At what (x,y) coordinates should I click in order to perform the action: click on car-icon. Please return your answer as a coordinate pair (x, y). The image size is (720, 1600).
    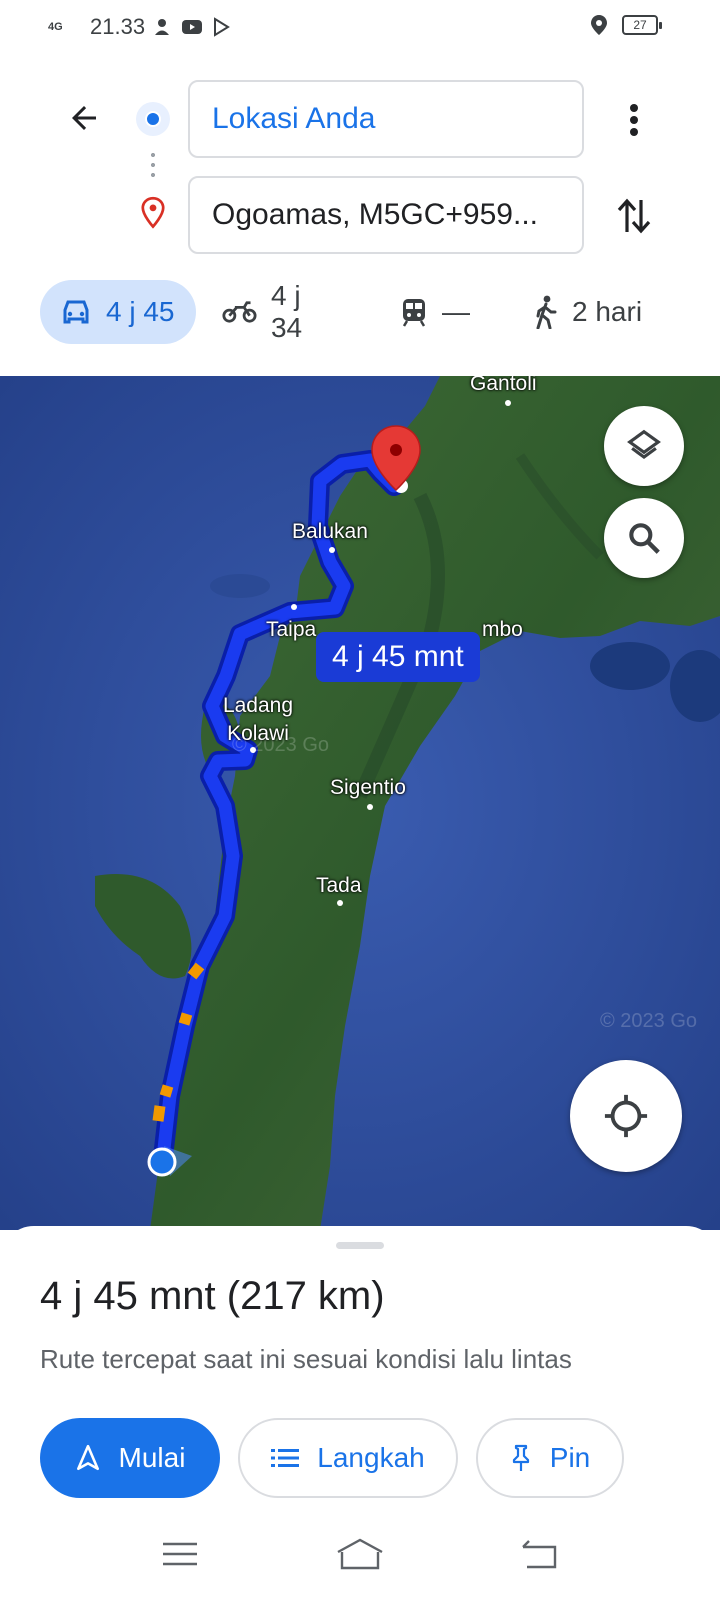
    Looking at the image, I should click on (76, 312).